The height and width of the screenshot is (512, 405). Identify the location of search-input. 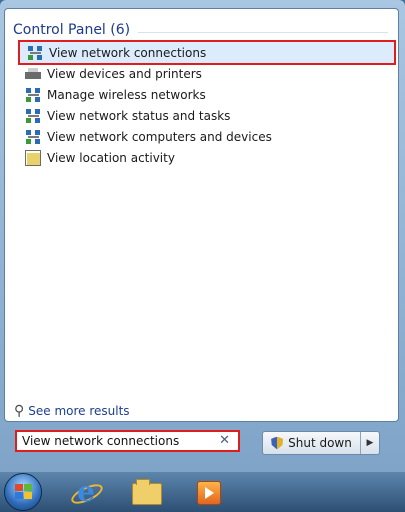
(117, 441).